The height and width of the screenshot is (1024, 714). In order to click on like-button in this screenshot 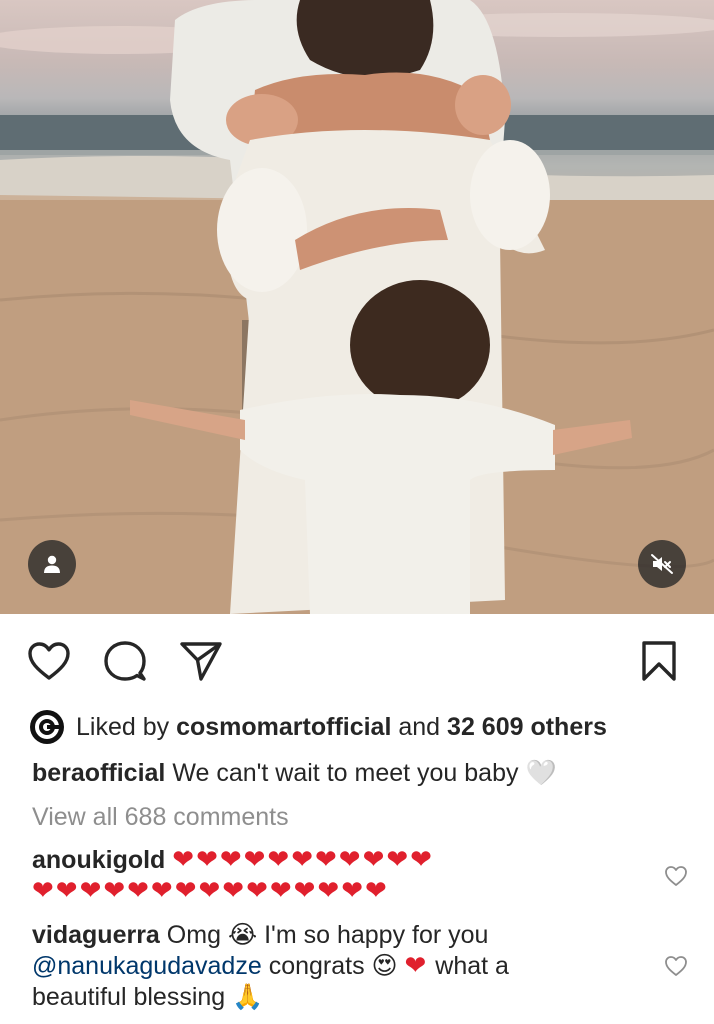, I will do `click(49, 661)`.